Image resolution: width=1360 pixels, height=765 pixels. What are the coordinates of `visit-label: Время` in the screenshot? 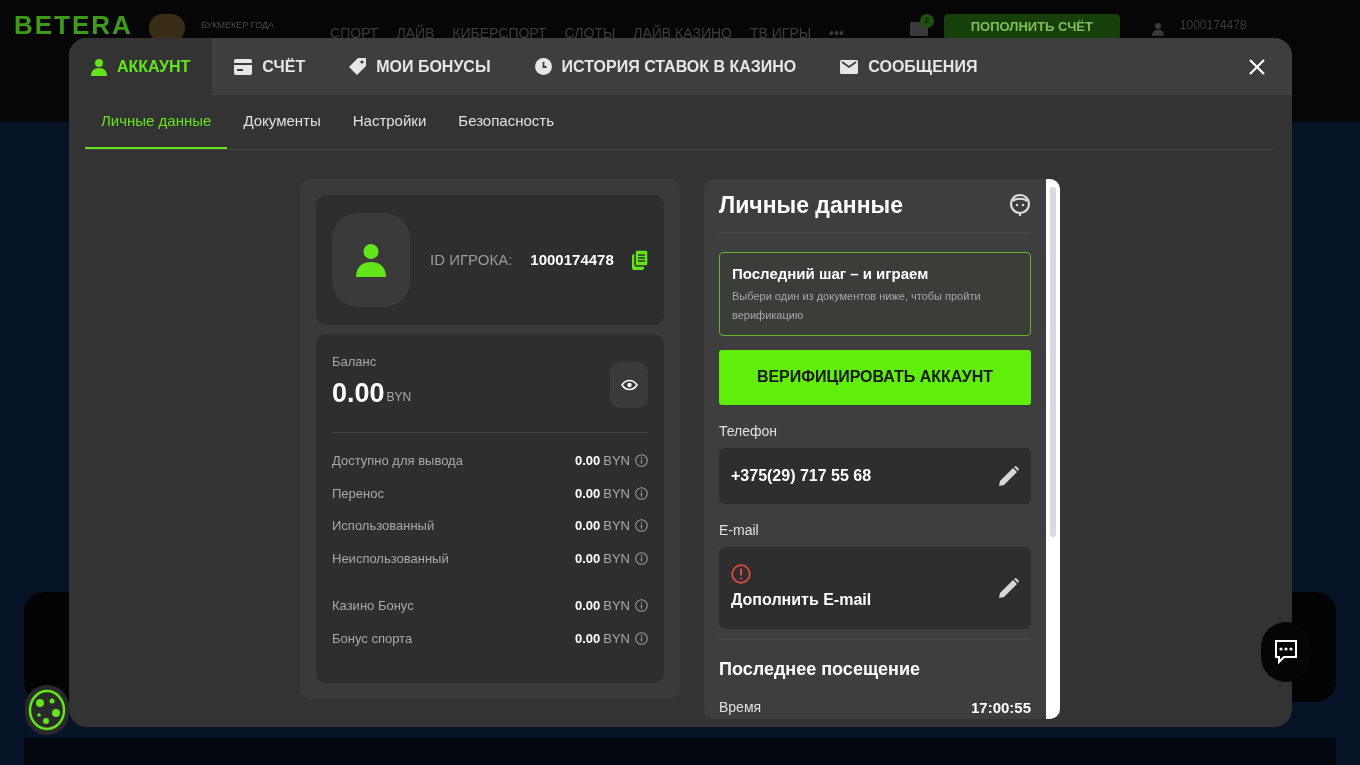 It's located at (740, 707).